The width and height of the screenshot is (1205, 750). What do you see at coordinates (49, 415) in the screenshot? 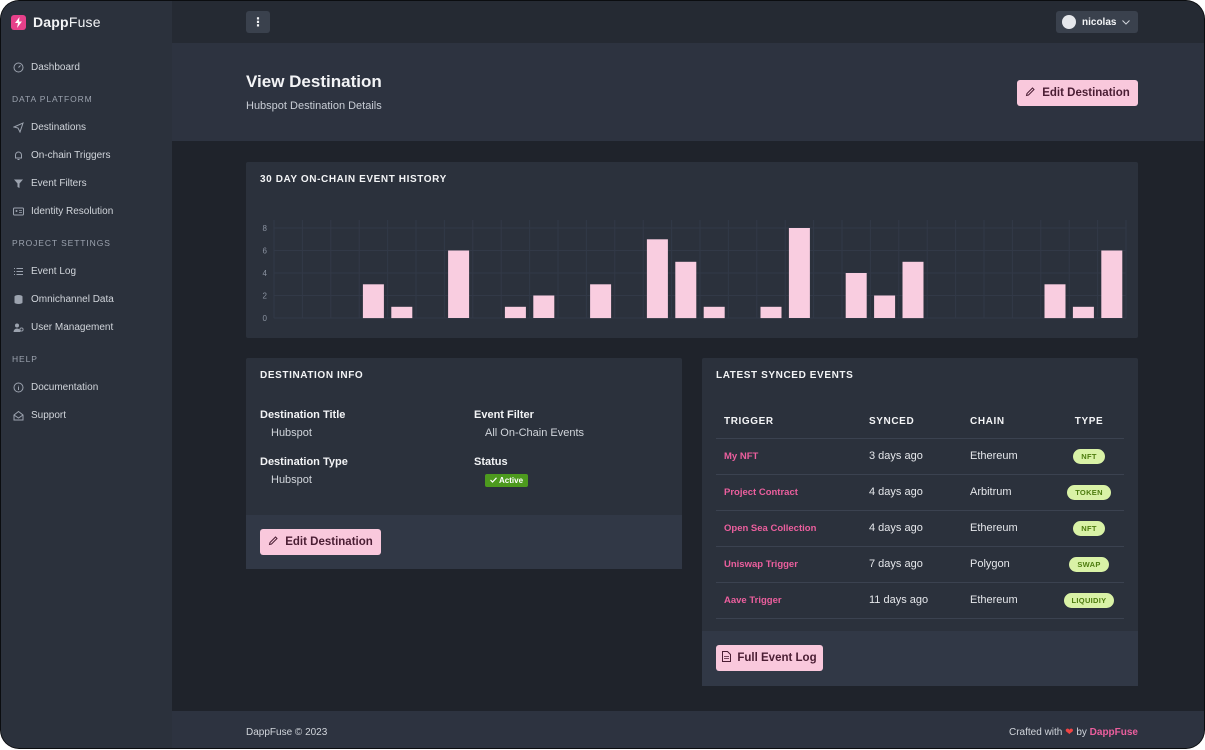
I see `sidebar-item-label: Support` at bounding box center [49, 415].